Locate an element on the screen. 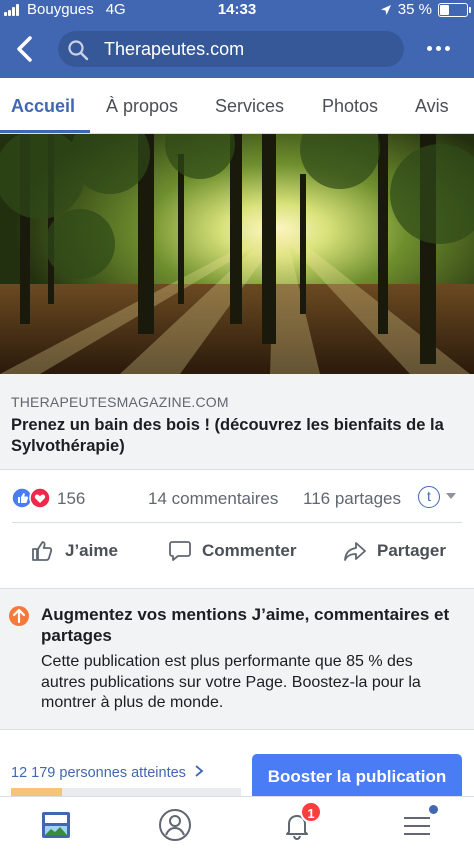 This screenshot has height=854, width=474. chevron-left-icon is located at coordinates (24, 49).